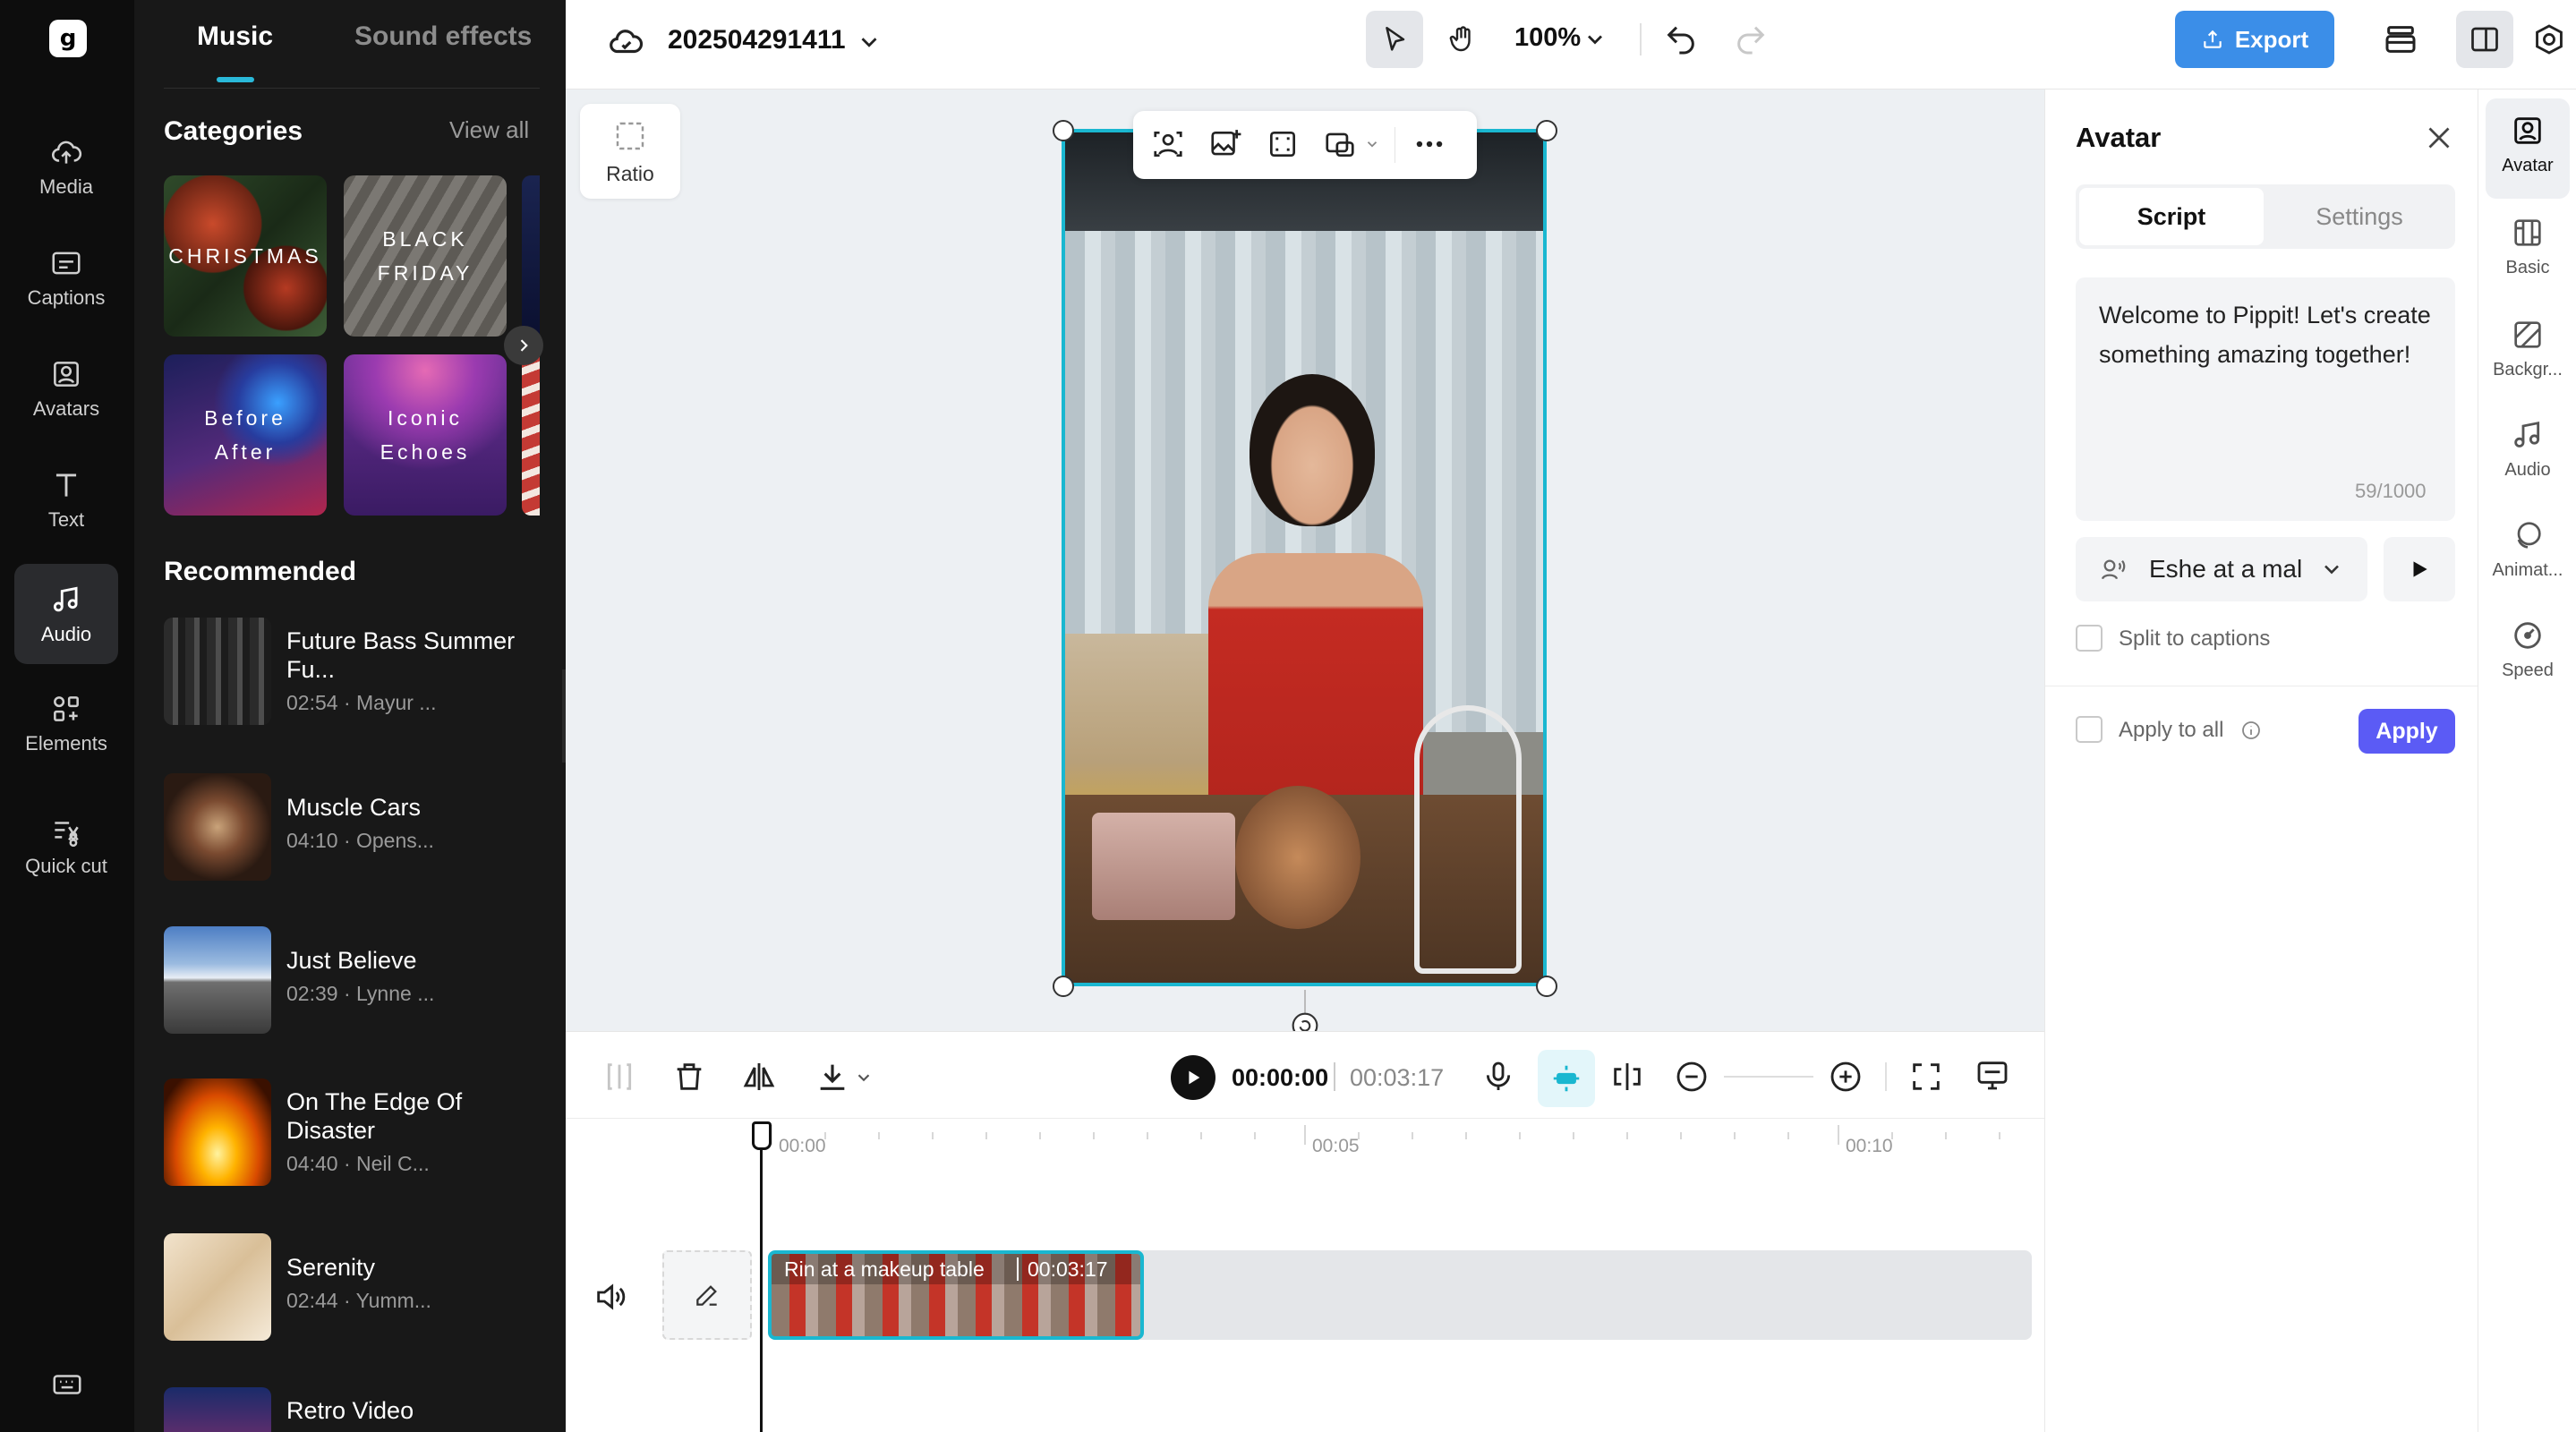  Describe the element at coordinates (832, 1077) in the screenshot. I see `download-icon` at that location.